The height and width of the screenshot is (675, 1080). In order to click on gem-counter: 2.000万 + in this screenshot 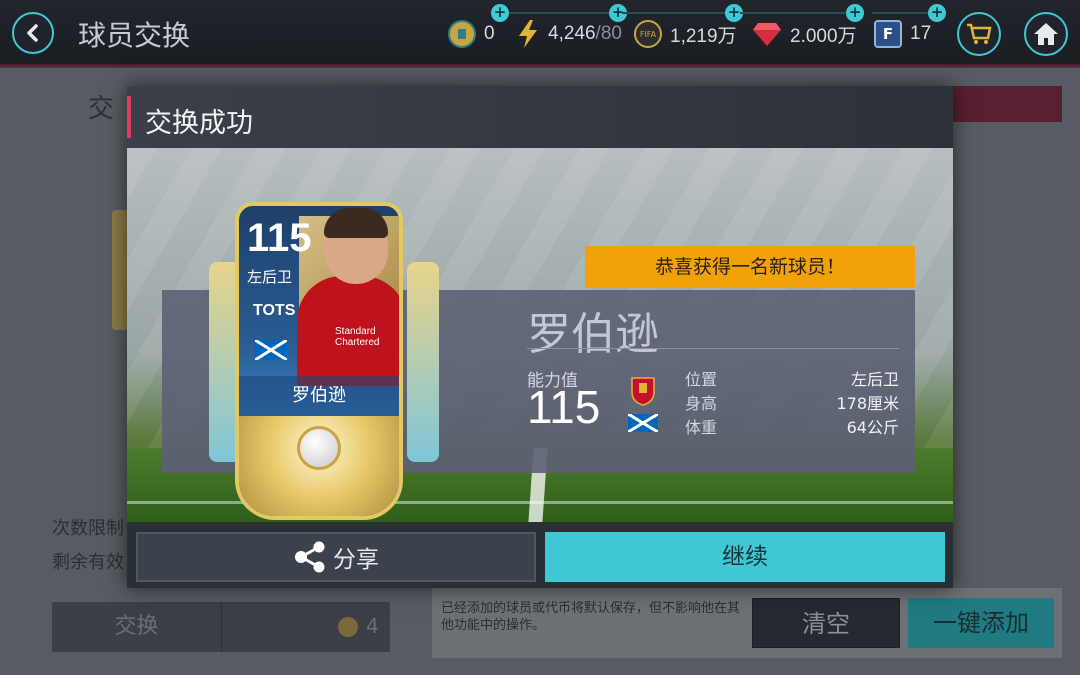, I will do `click(802, 27)`.